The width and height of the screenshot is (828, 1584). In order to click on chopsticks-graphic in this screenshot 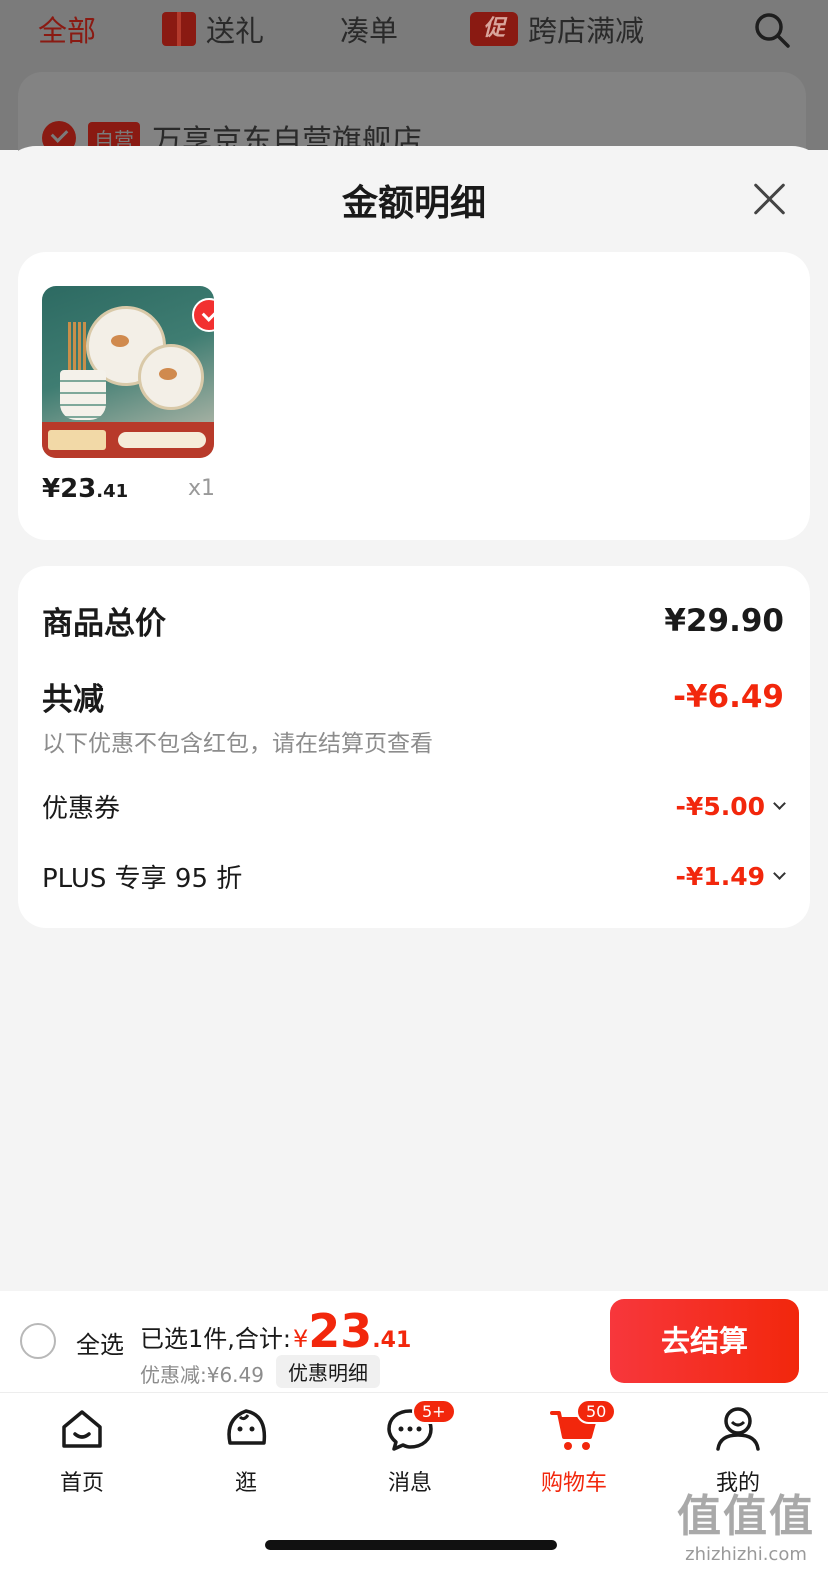, I will do `click(78, 348)`.